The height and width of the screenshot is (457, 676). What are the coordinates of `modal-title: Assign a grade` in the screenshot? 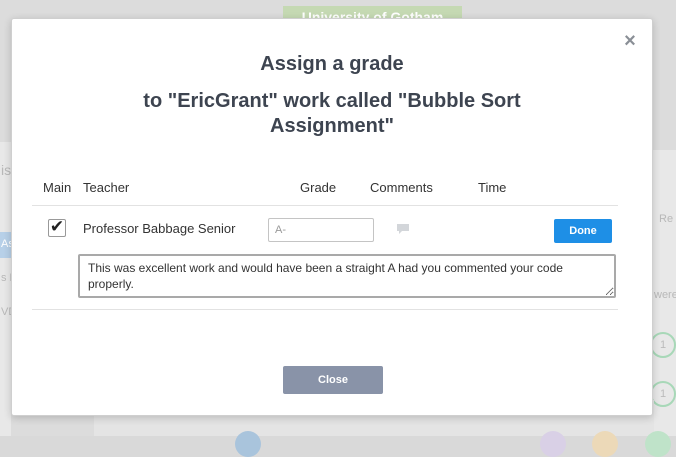 It's located at (332, 64).